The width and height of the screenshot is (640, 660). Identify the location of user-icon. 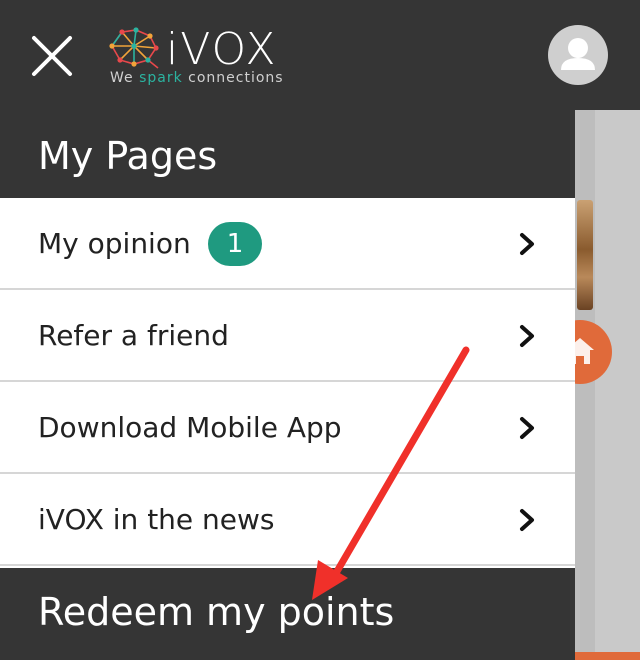
(578, 54).